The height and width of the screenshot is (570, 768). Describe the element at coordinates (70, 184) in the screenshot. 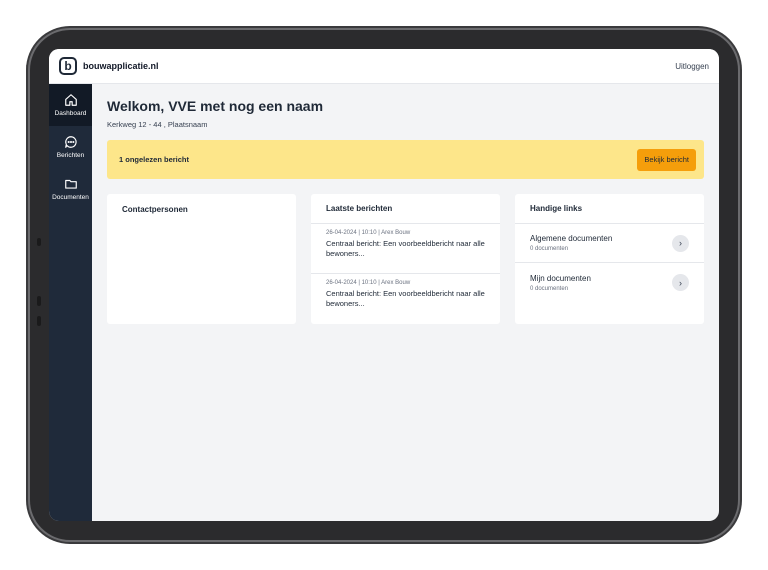

I see `folder-icon` at that location.